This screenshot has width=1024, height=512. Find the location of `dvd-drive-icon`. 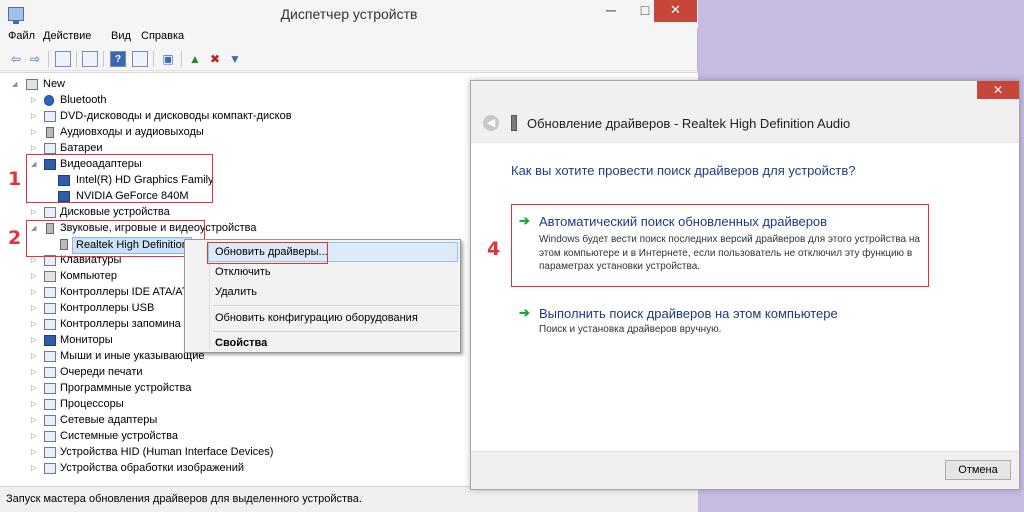

dvd-drive-icon is located at coordinates (50, 116).